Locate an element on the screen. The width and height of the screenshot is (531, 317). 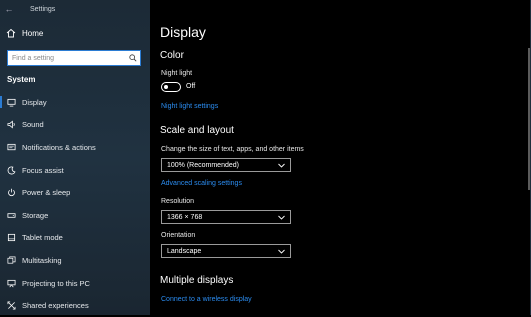
sidebar-item-label: Focus assist is located at coordinates (43, 170).